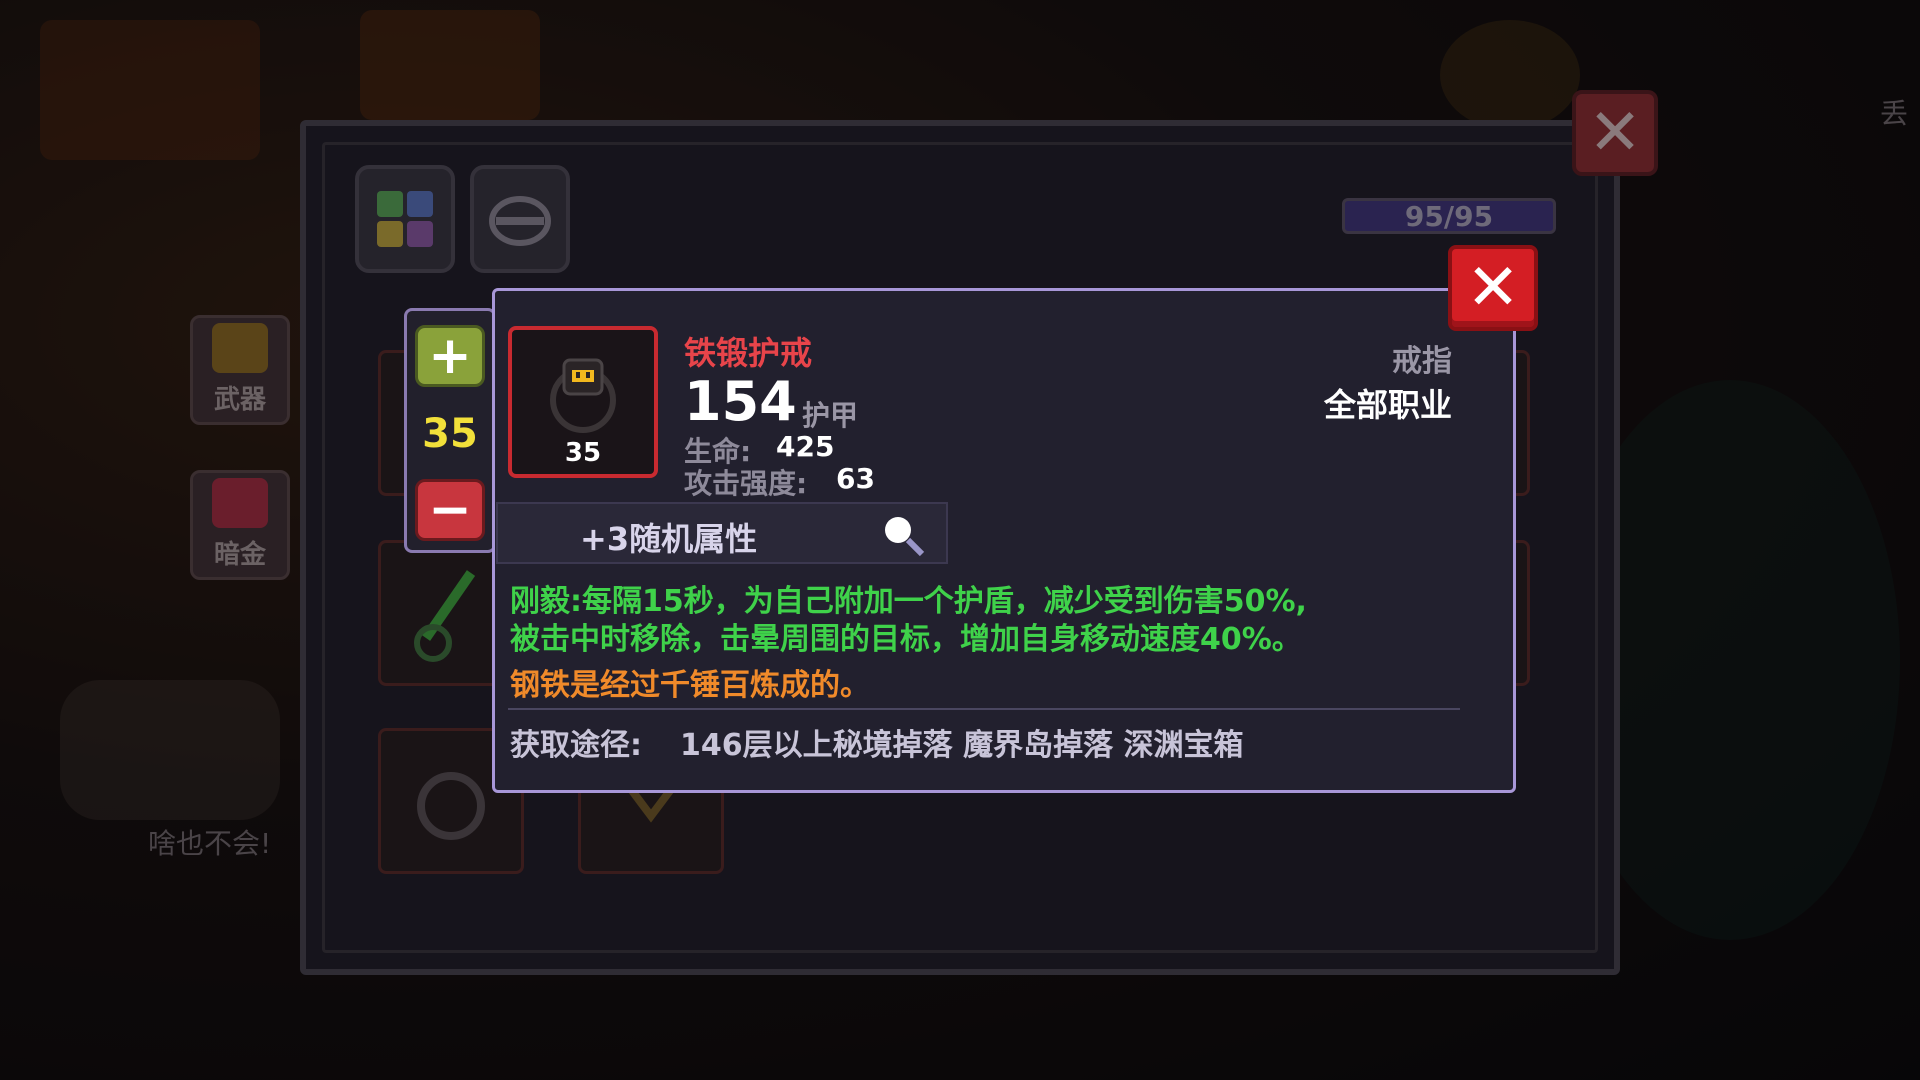  What do you see at coordinates (583, 453) in the screenshot?
I see `item-level-badge: 35` at bounding box center [583, 453].